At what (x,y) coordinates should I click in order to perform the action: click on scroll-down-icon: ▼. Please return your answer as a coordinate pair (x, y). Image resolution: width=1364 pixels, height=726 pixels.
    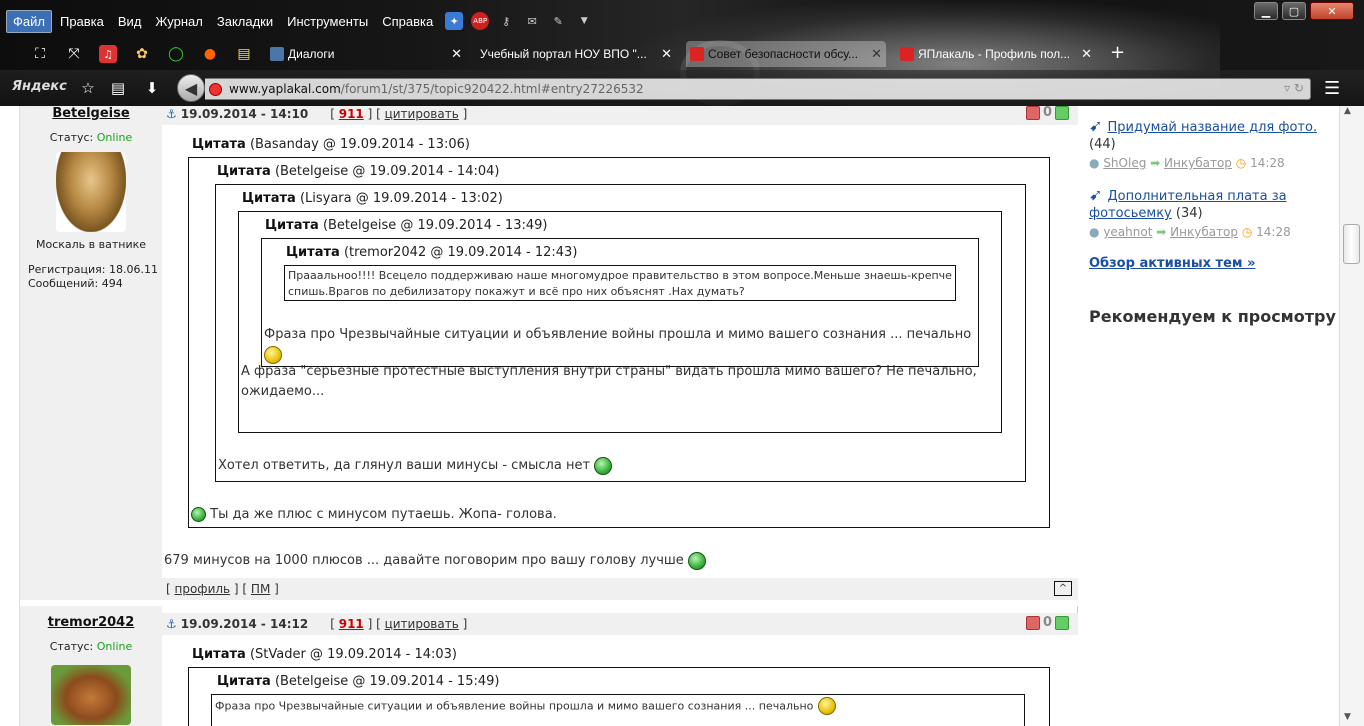
    Looking at the image, I should click on (1347, 717).